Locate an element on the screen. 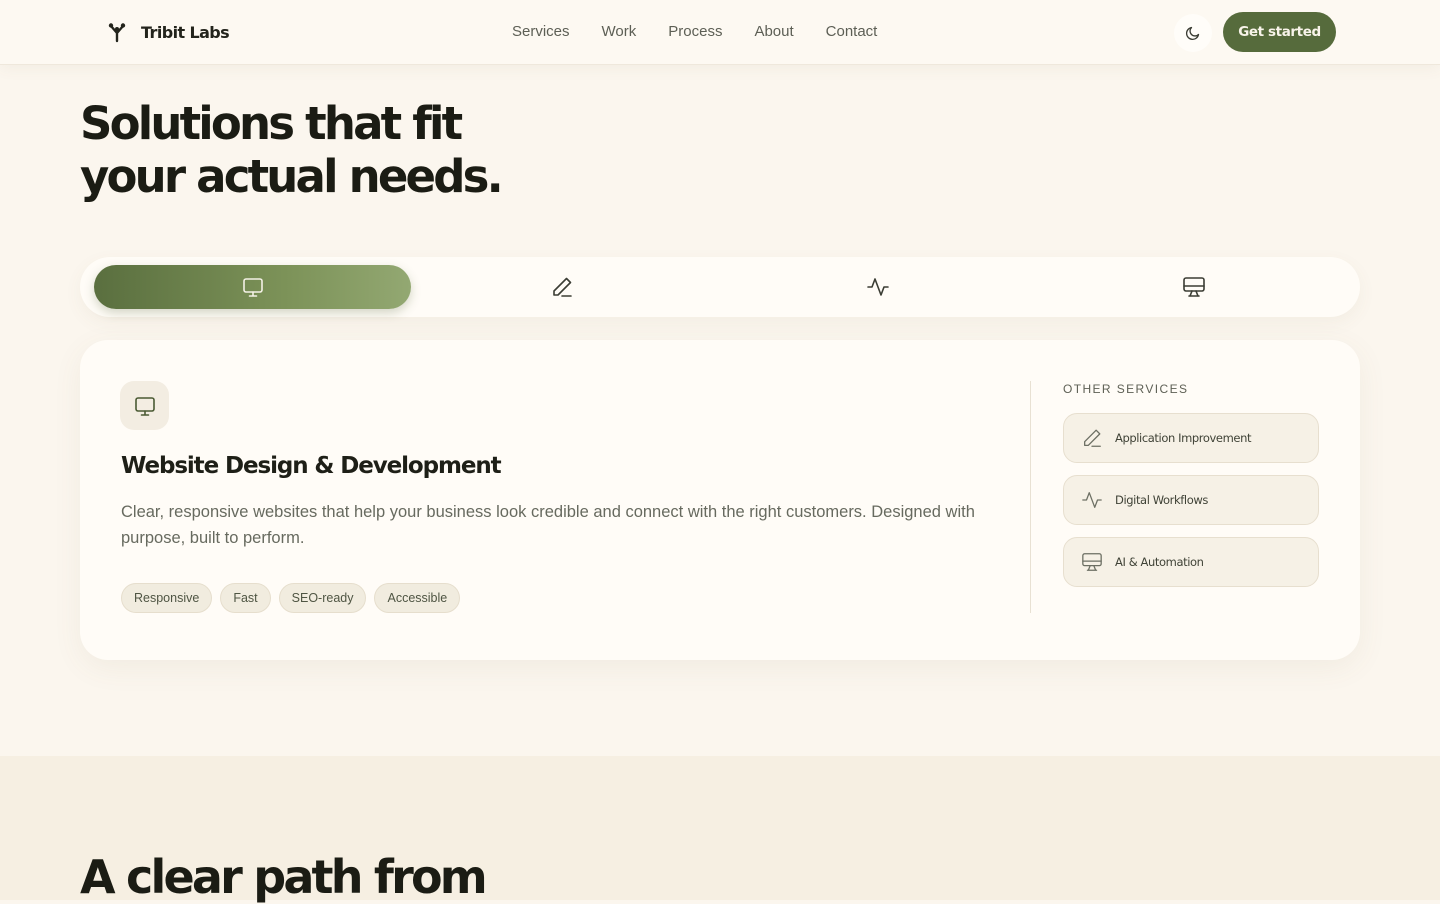 The width and height of the screenshot is (1440, 904). tag-chip: Accessible is located at coordinates (417, 598).